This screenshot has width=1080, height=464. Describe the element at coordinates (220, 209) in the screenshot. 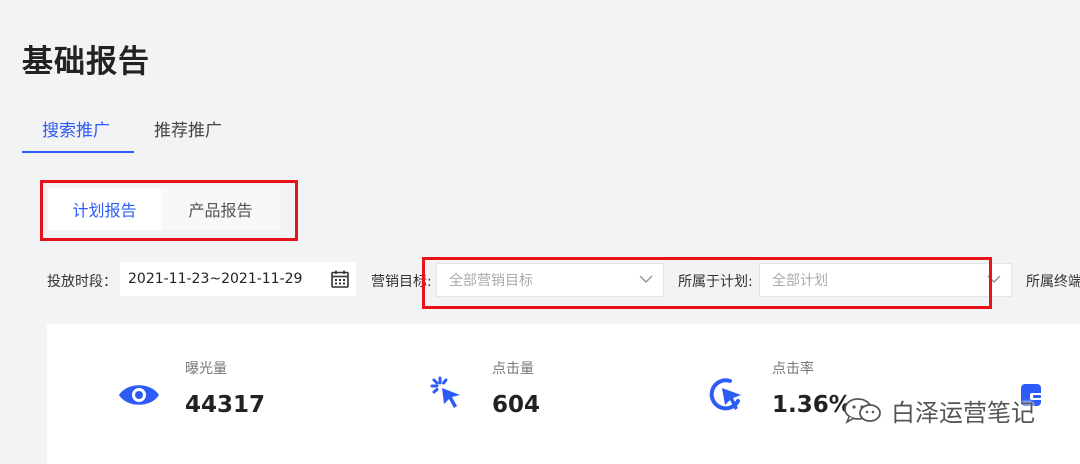

I see `subtab-product-report: 产品报告` at that location.